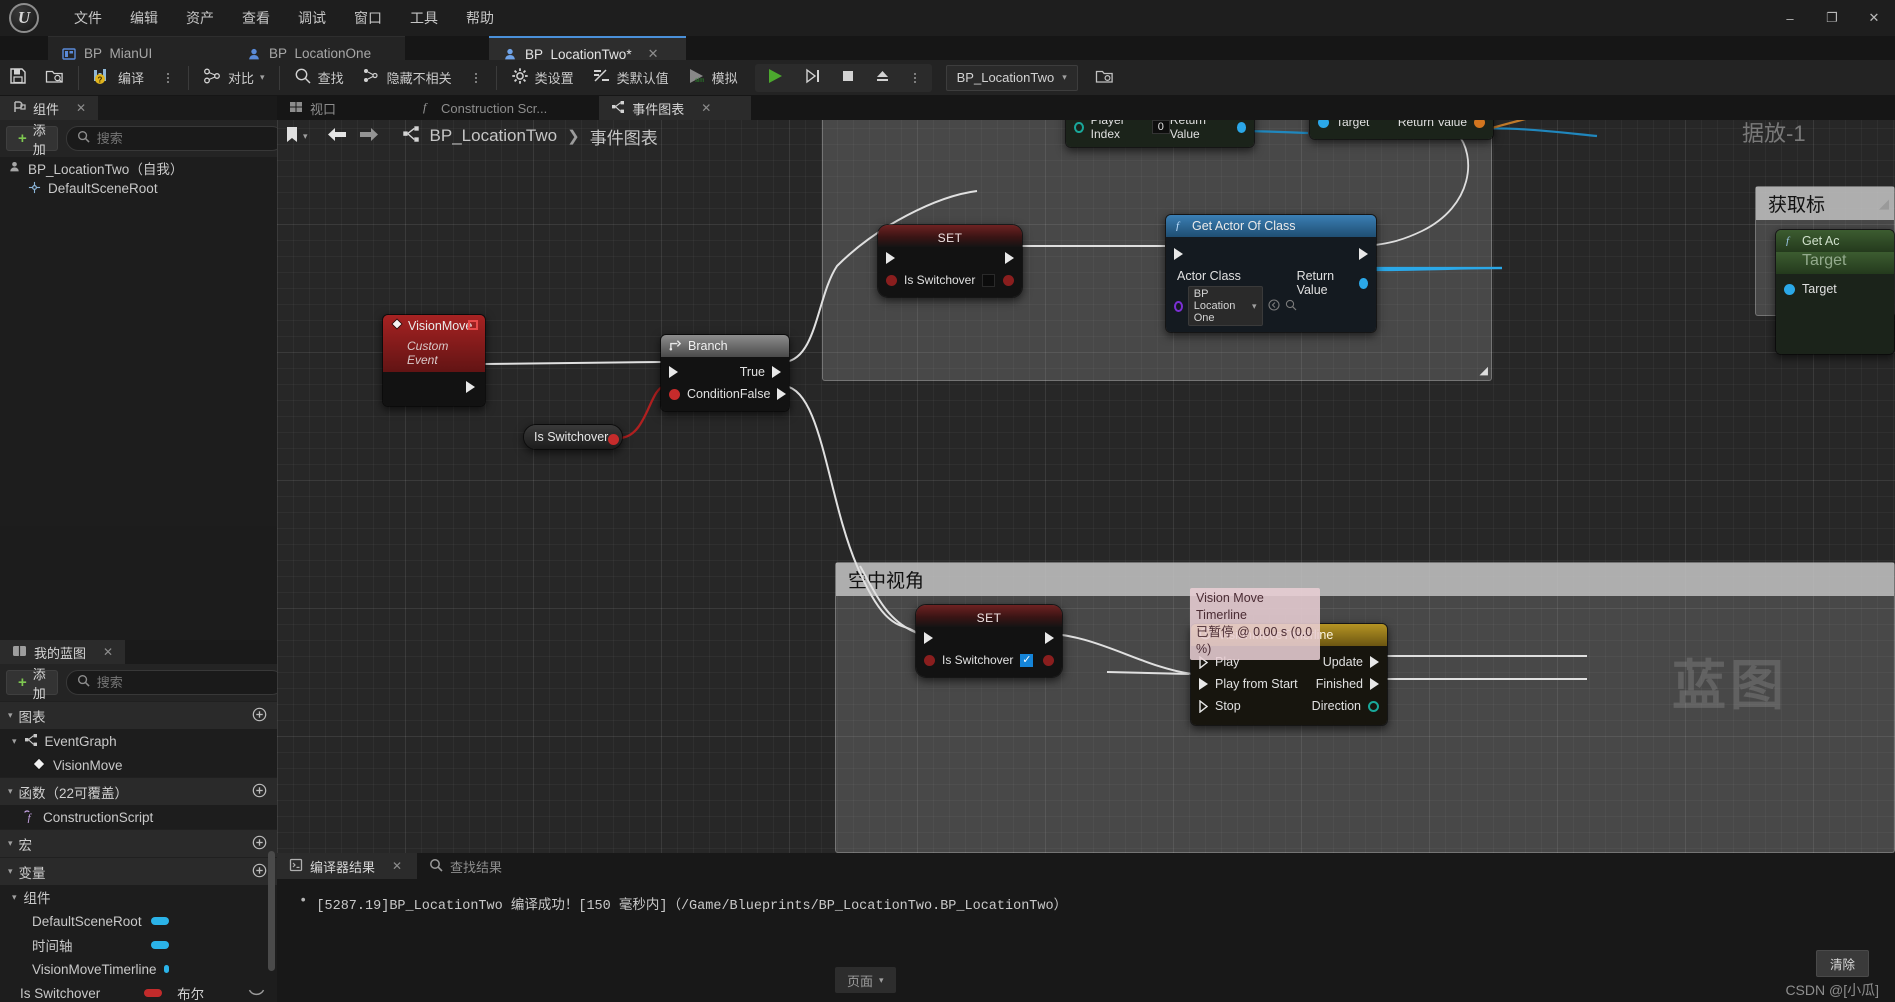 This screenshot has width=1895, height=1002. Describe the element at coordinates (138, 897) in the screenshot. I see `tree-row-variables-group-components: ▾ 组件` at that location.